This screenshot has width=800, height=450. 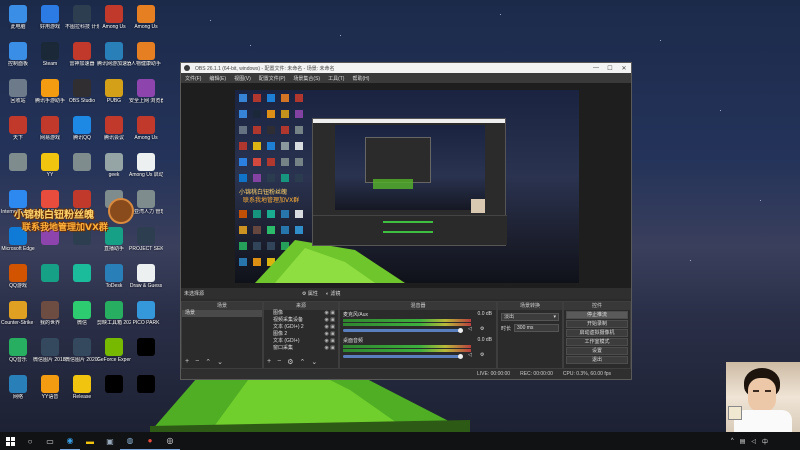 I want to click on ime-indicator: 中, so click(x=765, y=441).